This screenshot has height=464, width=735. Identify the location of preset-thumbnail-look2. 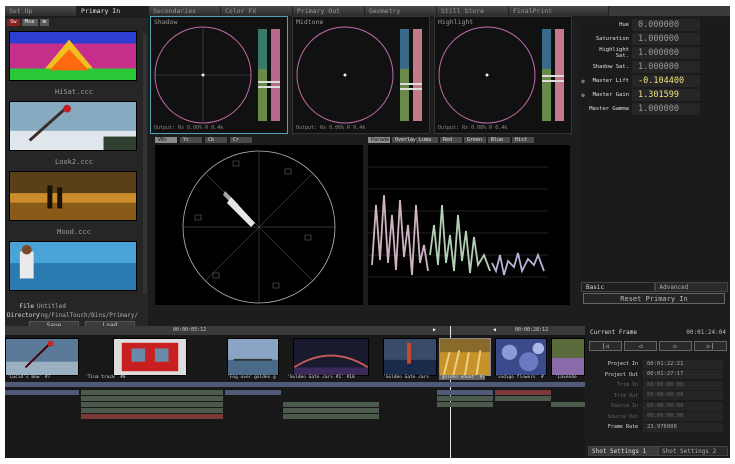
(73, 126).